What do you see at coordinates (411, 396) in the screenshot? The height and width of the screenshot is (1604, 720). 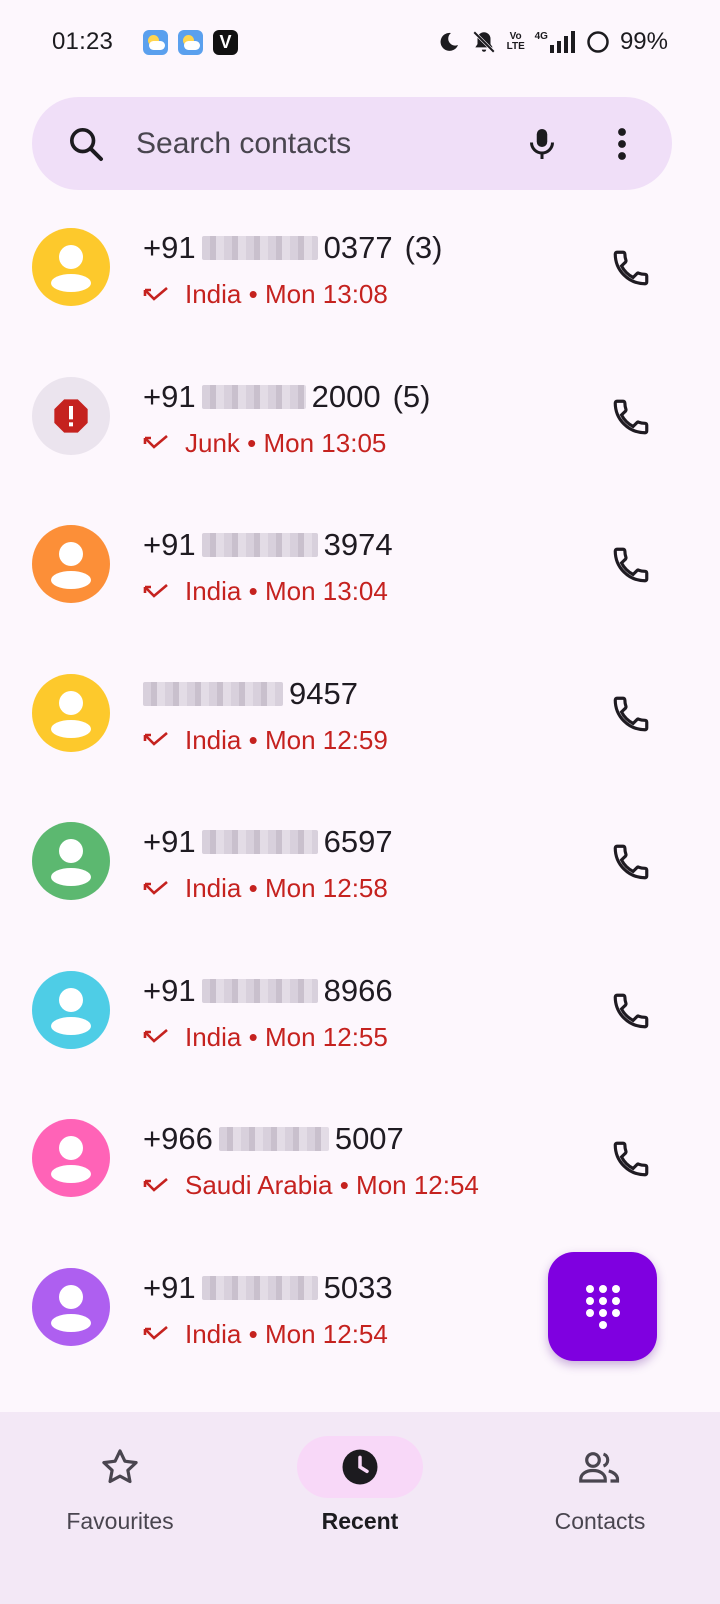 I see `call-count: (5)` at bounding box center [411, 396].